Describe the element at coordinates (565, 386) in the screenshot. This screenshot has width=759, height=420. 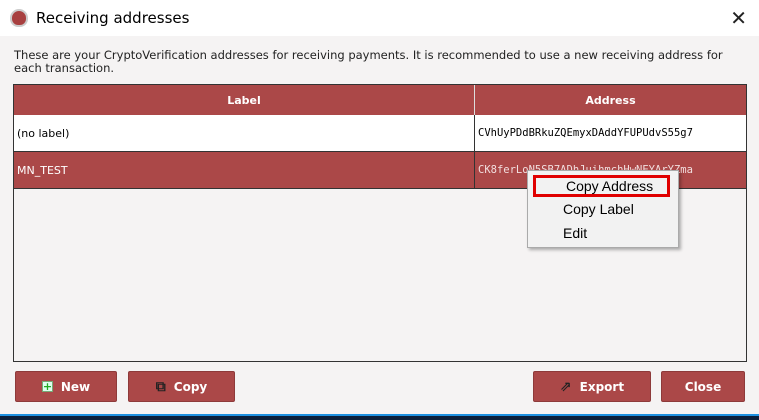
I see `export-icon: ⇗` at that location.